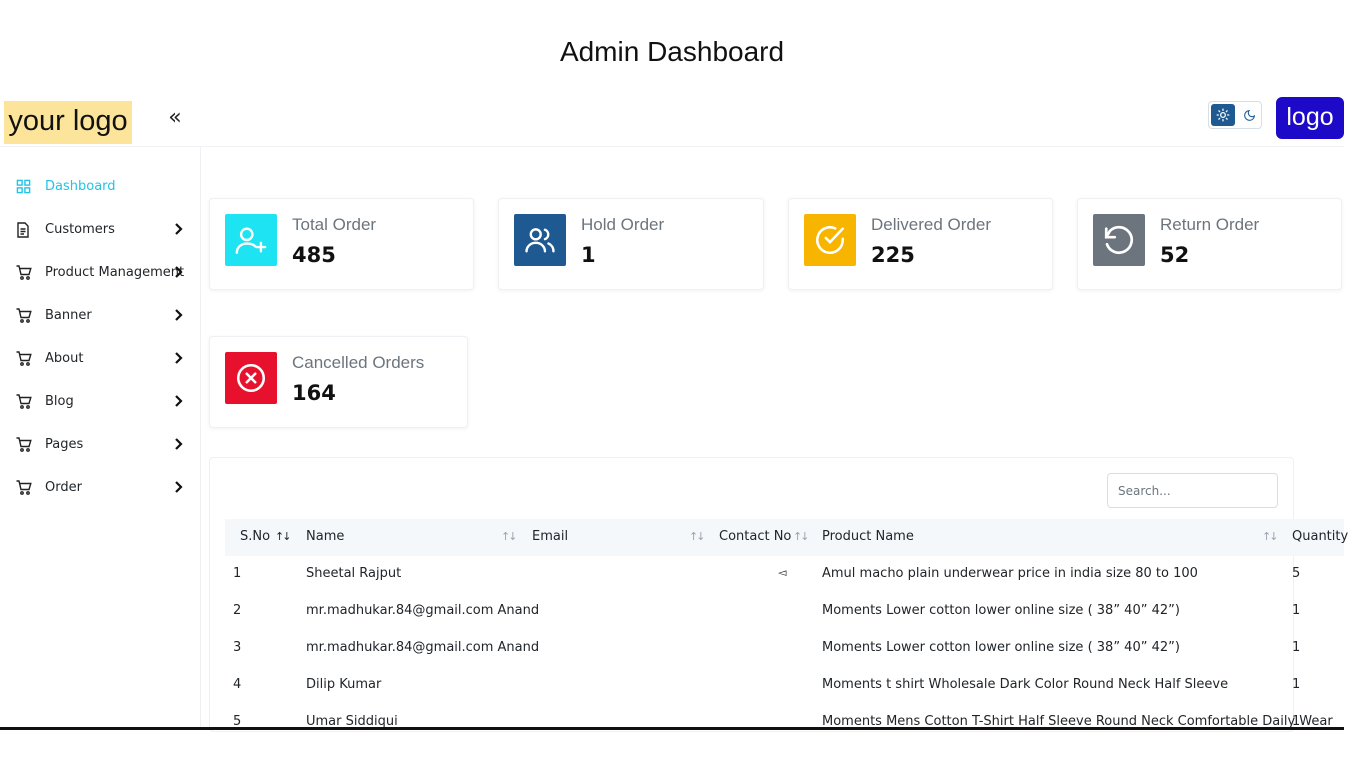 This screenshot has height=768, width=1366. Describe the element at coordinates (352, 720) in the screenshot. I see `cell-name: Umar Siddiqui` at that location.